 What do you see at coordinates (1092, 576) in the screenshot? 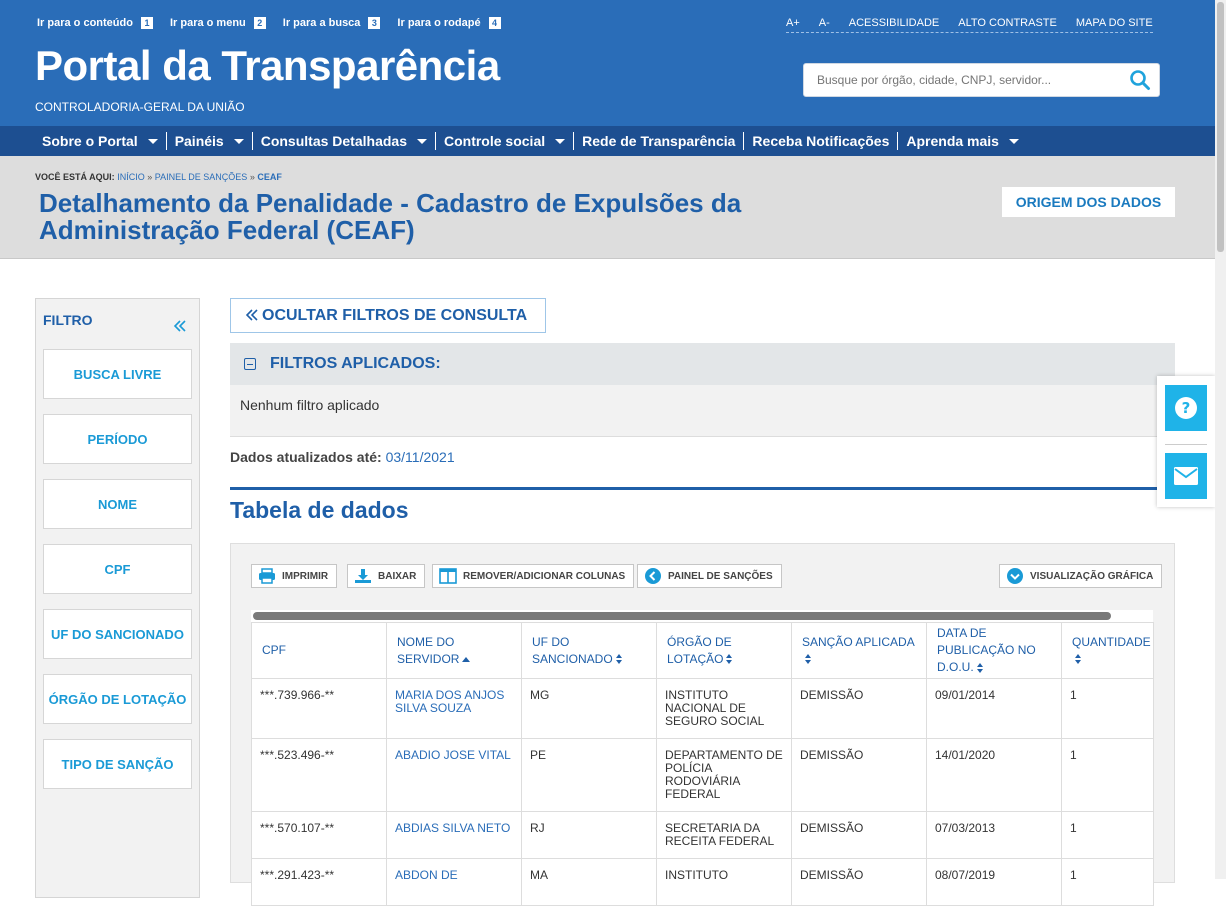
I see `visualizacao-grafica-label: VISUALIZAÇÃO GRÁFICA` at bounding box center [1092, 576].